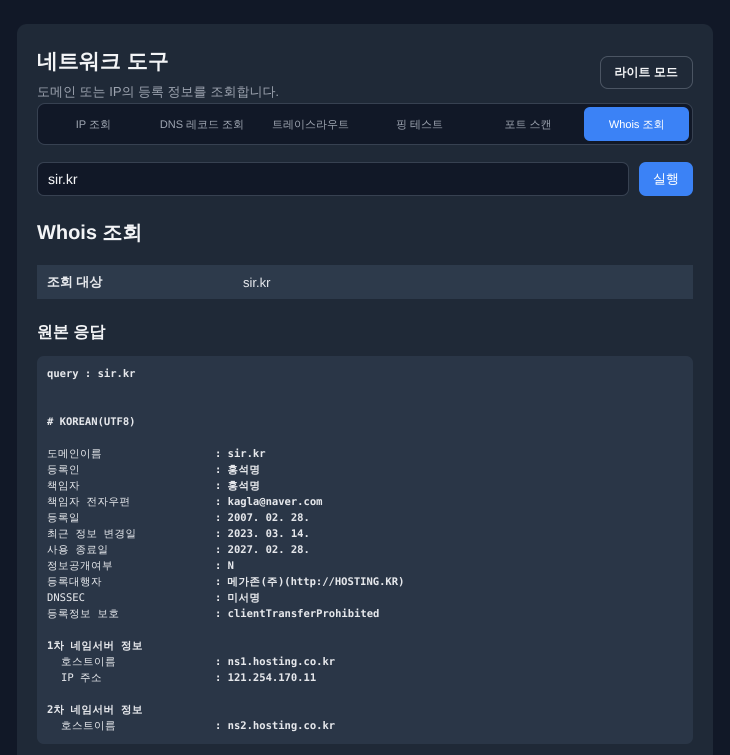 The height and width of the screenshot is (755, 730). Describe the element at coordinates (91, 422) in the screenshot. I see `response-line: # KOREAN(UTF8)` at that location.